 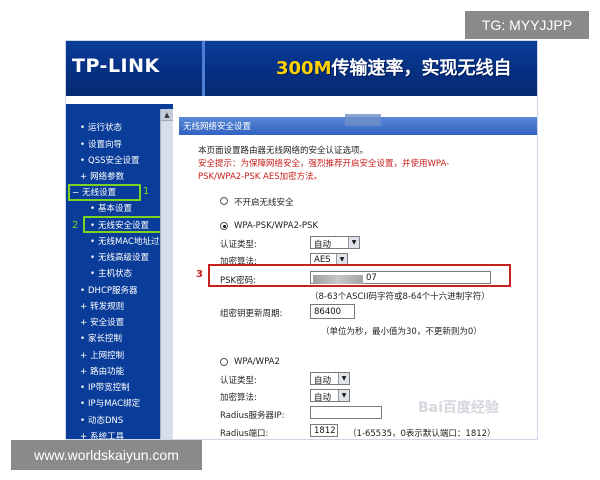 What do you see at coordinates (335, 243) in the screenshot?
I see `auth-type-select: 自动 ▼` at bounding box center [335, 243].